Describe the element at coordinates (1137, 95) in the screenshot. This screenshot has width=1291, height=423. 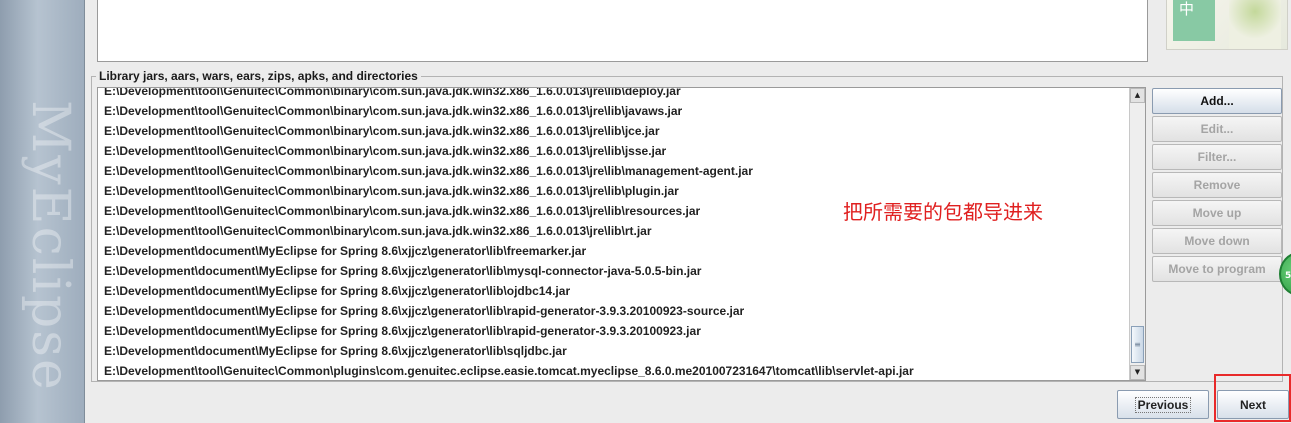
I see `scroll-up-icon: ▲` at that location.